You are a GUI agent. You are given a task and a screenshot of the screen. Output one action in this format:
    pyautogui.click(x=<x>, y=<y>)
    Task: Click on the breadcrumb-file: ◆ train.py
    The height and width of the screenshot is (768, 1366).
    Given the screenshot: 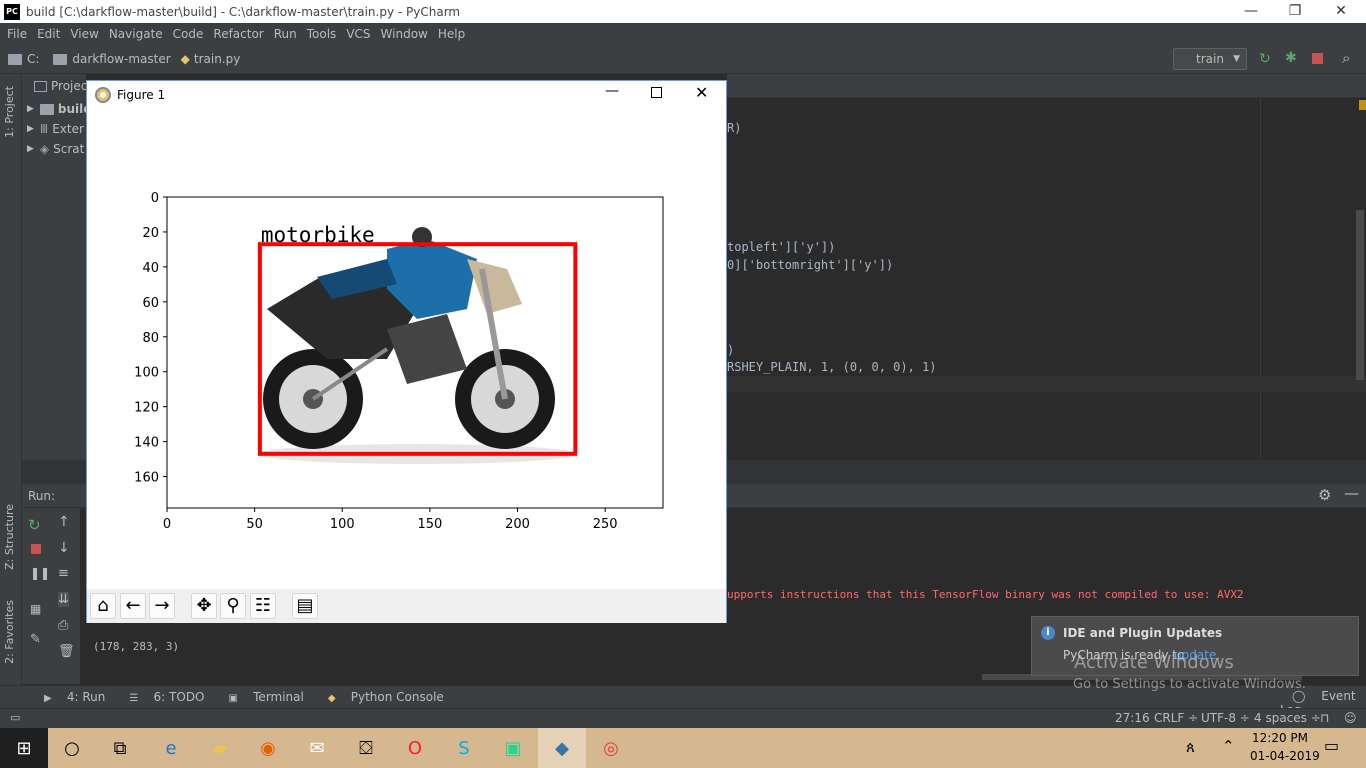 What is the action you would take?
    pyautogui.click(x=209, y=59)
    